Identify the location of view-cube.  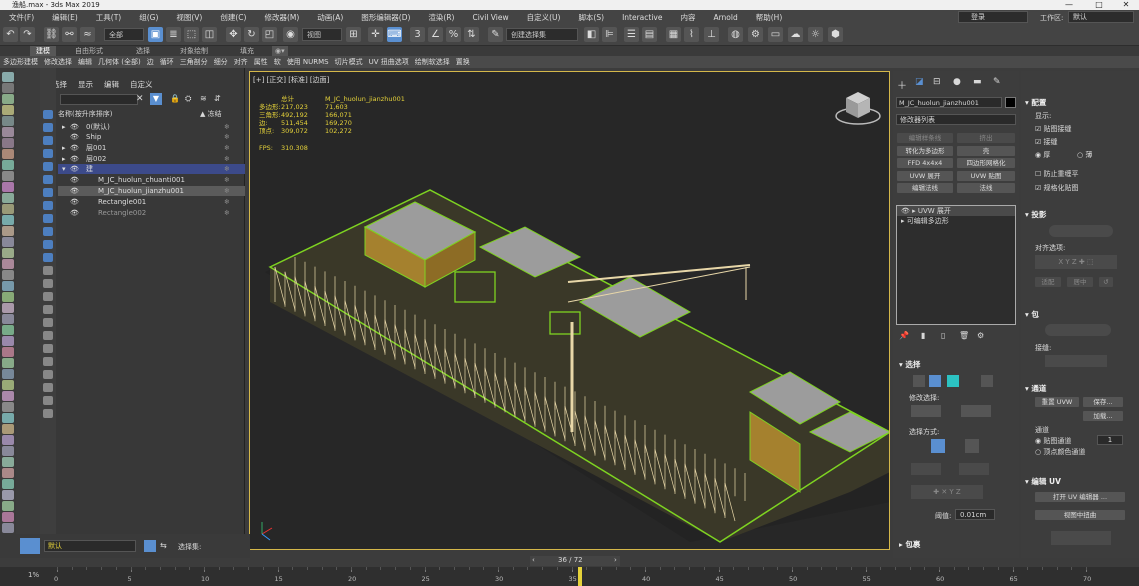
(858, 108).